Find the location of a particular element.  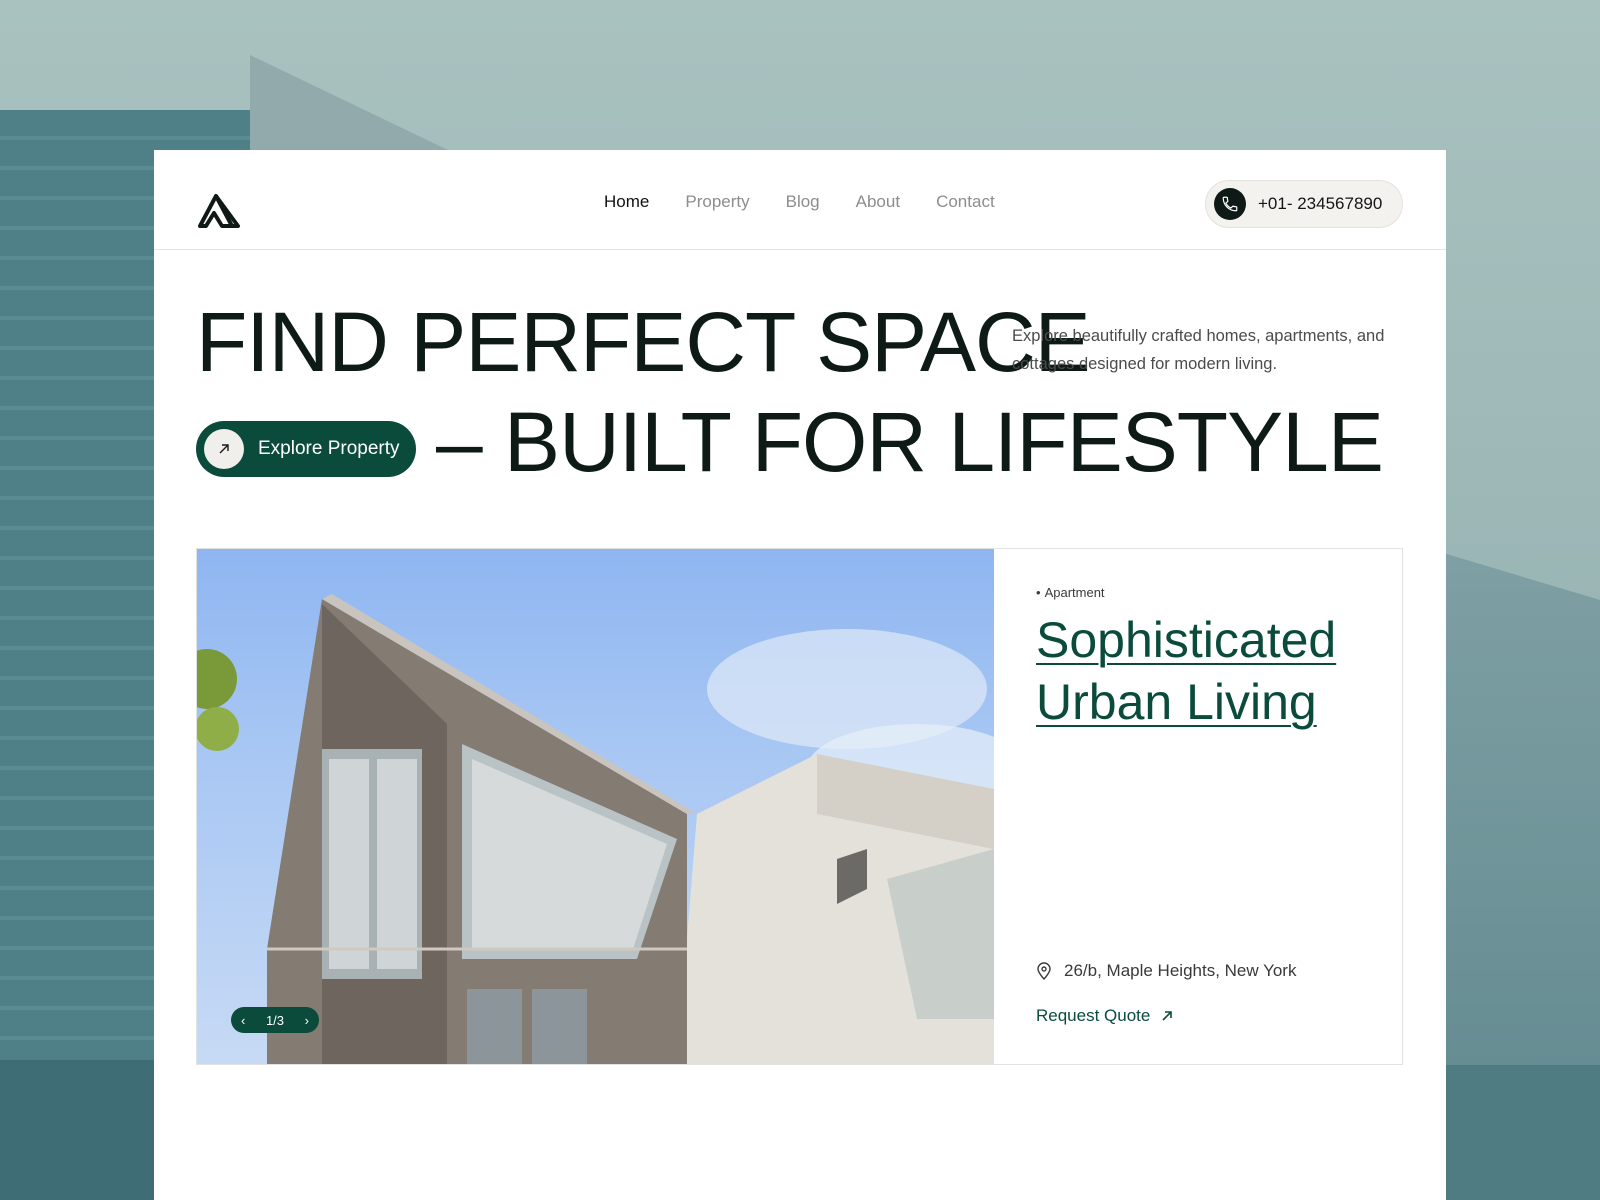

explore-property-label: Explore Property is located at coordinates (329, 448).